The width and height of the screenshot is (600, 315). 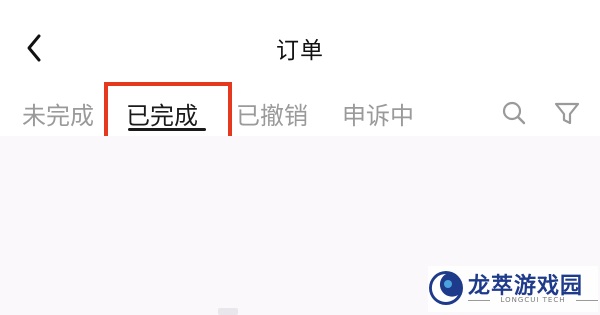 What do you see at coordinates (167, 129) in the screenshot?
I see `active-tab-indicator` at bounding box center [167, 129].